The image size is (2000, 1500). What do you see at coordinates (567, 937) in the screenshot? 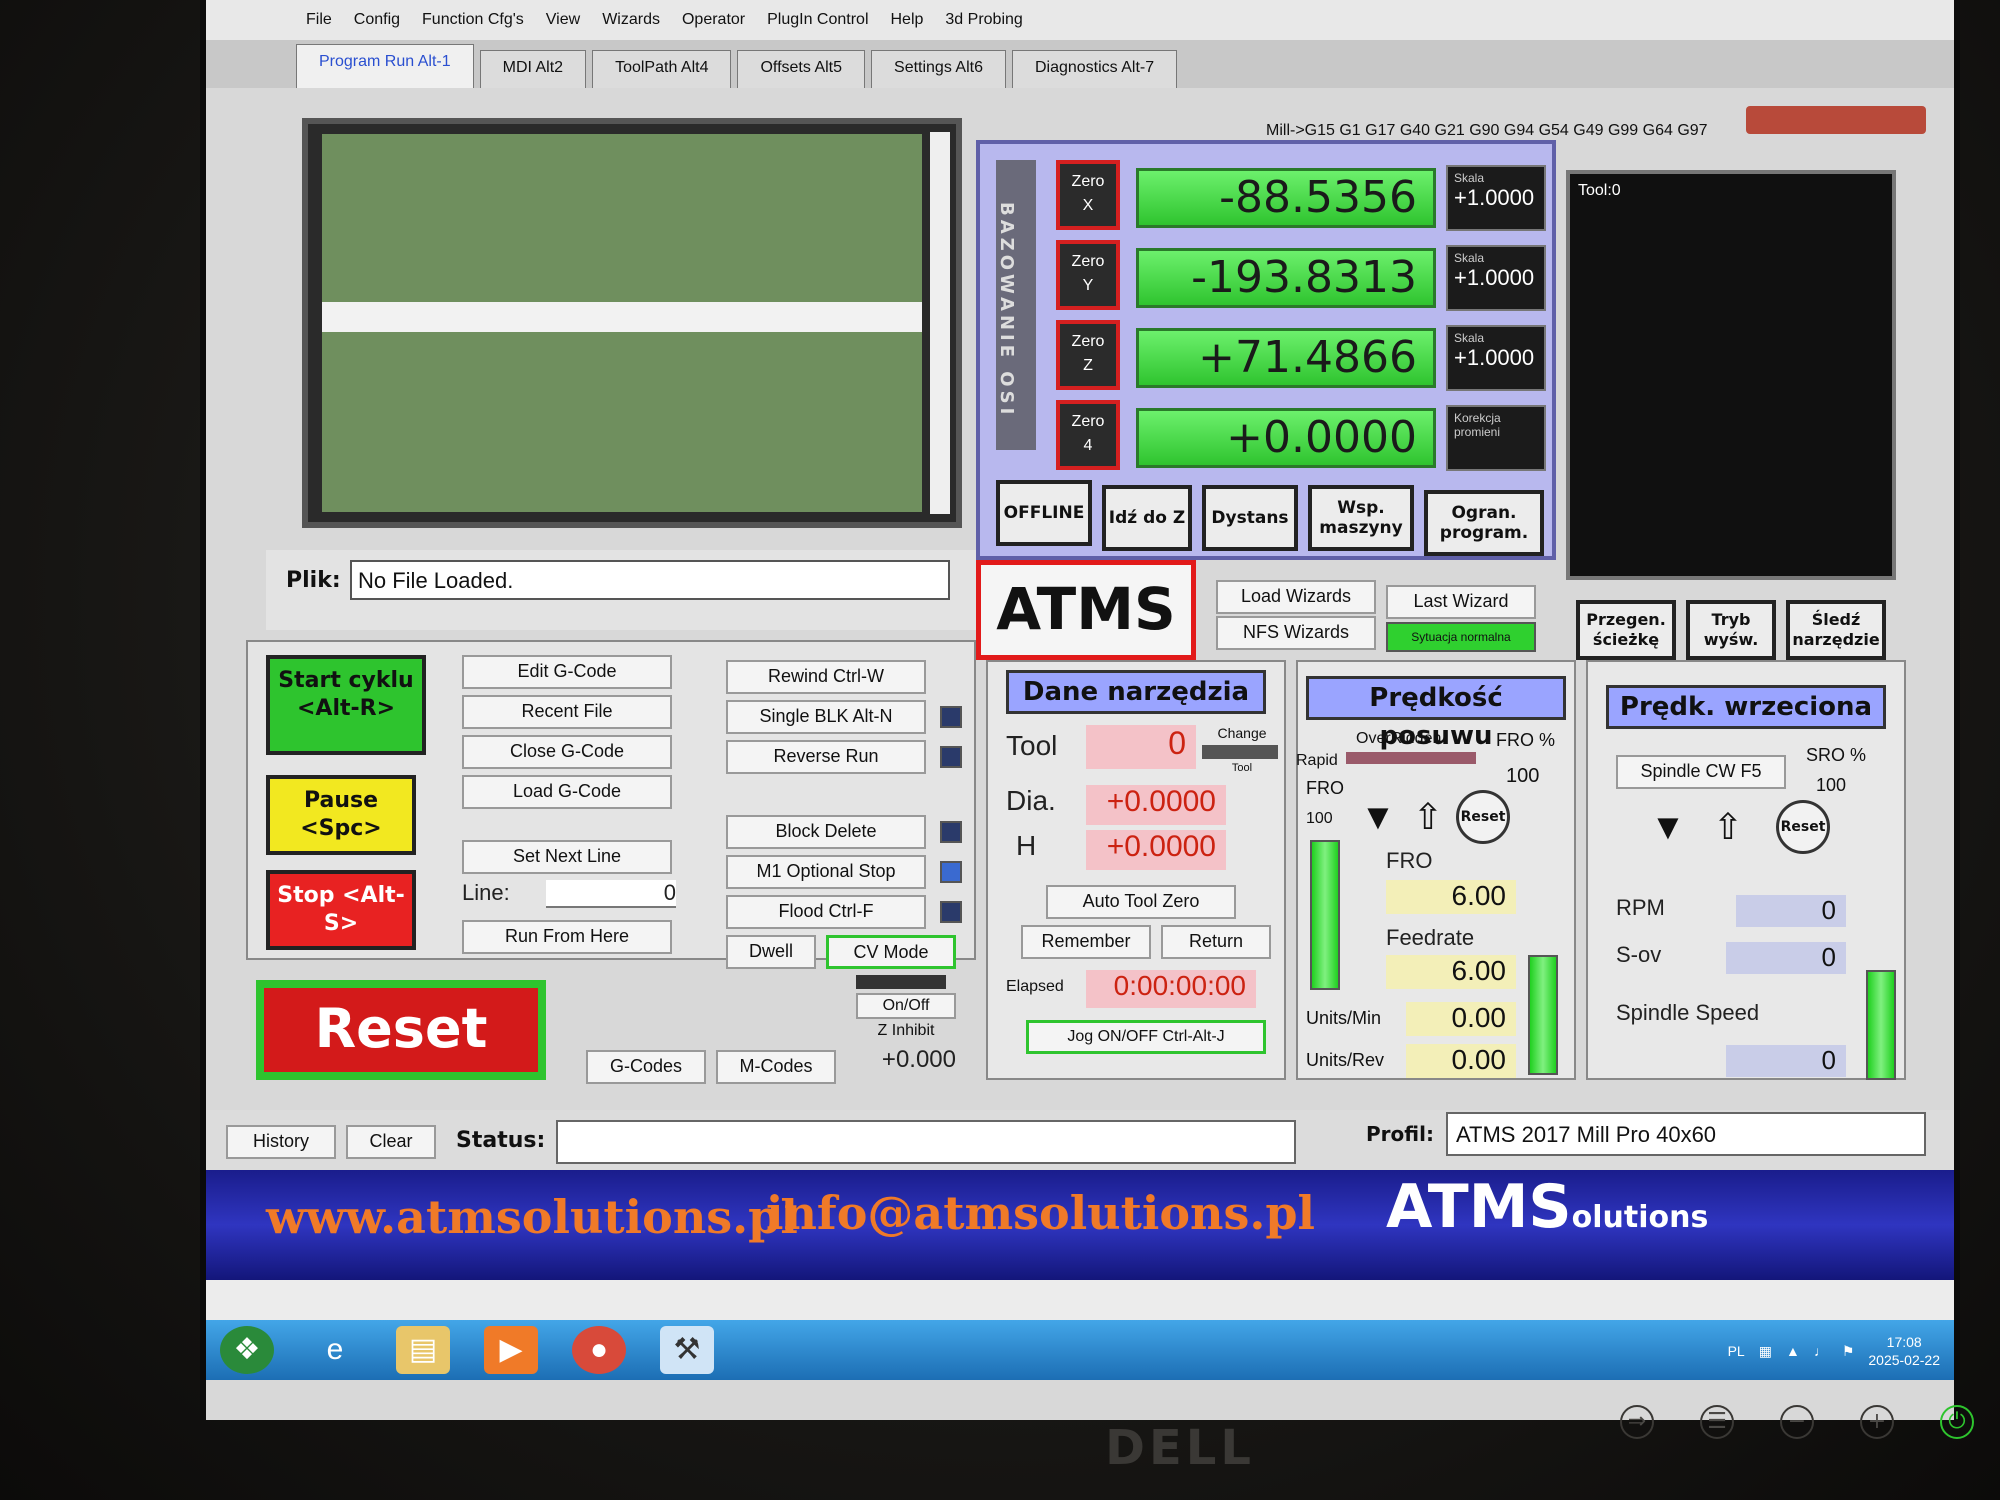
I see `run-from-here-button: Run From Here` at bounding box center [567, 937].